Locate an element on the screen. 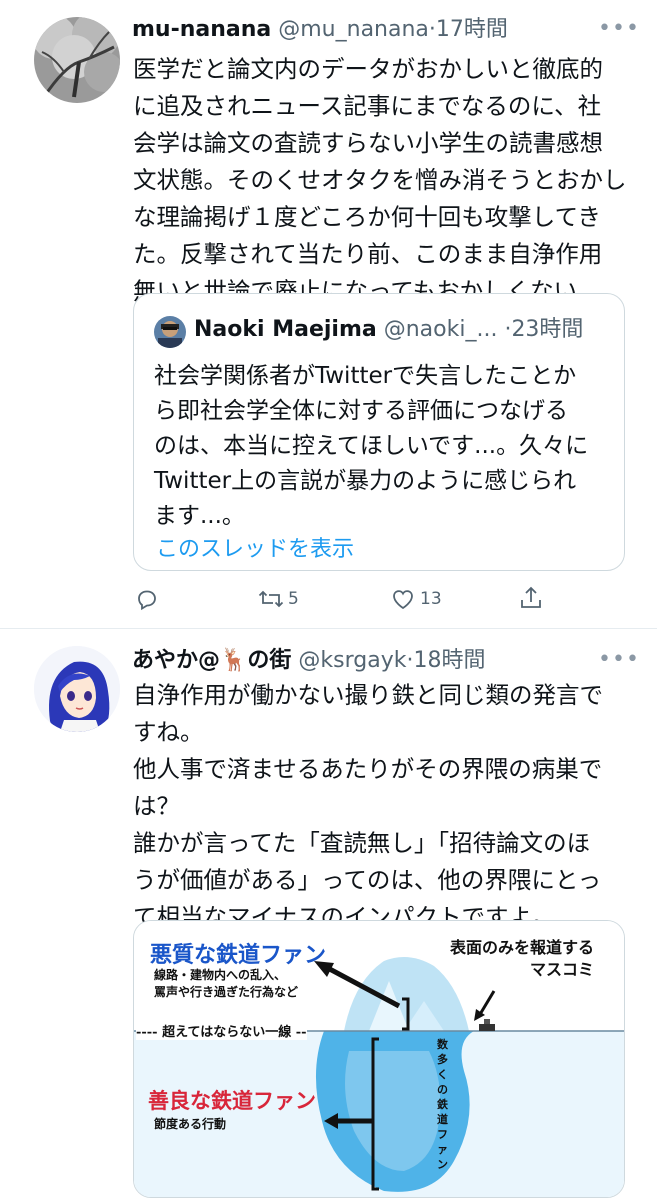  quote-display-name: Naoki Maejima is located at coordinates (285, 329).